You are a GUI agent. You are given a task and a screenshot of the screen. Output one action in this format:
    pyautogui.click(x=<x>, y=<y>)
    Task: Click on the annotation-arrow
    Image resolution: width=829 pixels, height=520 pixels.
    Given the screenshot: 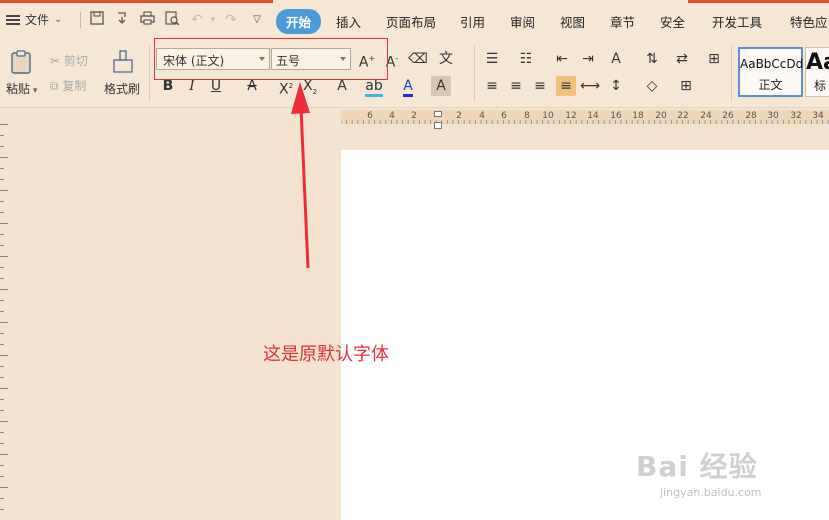 What is the action you would take?
    pyautogui.click(x=300, y=175)
    